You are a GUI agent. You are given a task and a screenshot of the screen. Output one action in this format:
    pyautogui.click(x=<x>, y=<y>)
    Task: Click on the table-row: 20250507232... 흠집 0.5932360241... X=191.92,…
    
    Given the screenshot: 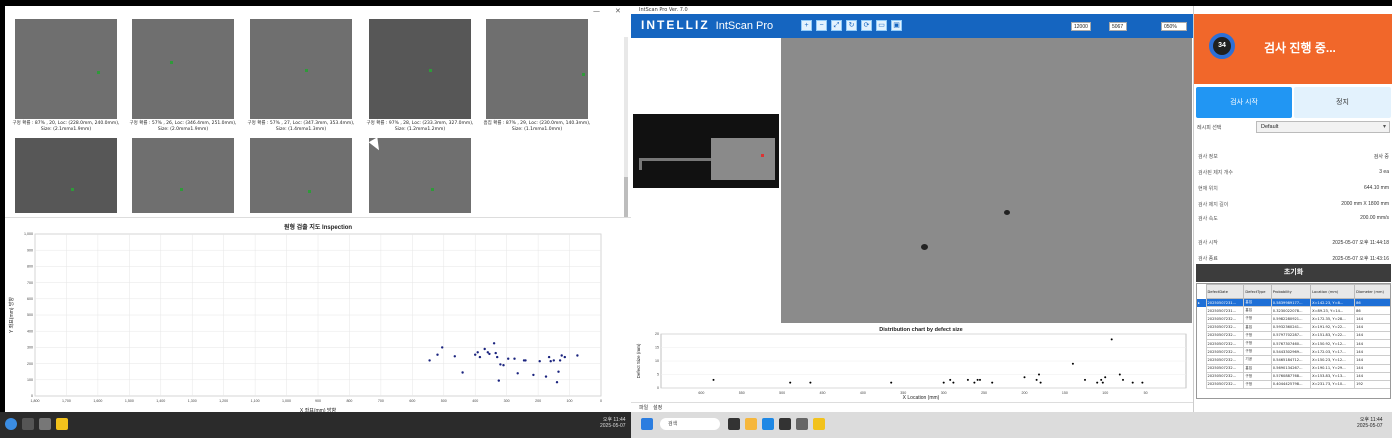 What is the action you would take?
    pyautogui.click(x=1293, y=327)
    